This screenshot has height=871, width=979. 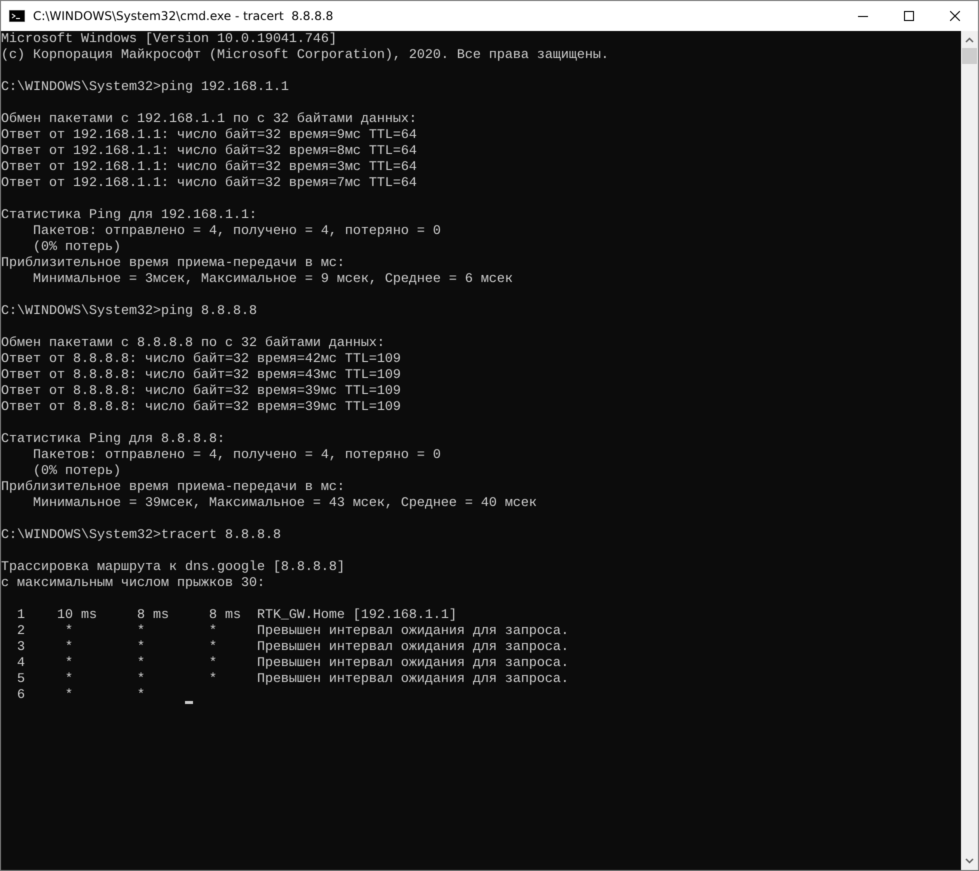 What do you see at coordinates (201, 360) in the screenshot?
I see `console-line: Ответ от 8.8.8.8: число байт=32 время=42мс TTL=109` at bounding box center [201, 360].